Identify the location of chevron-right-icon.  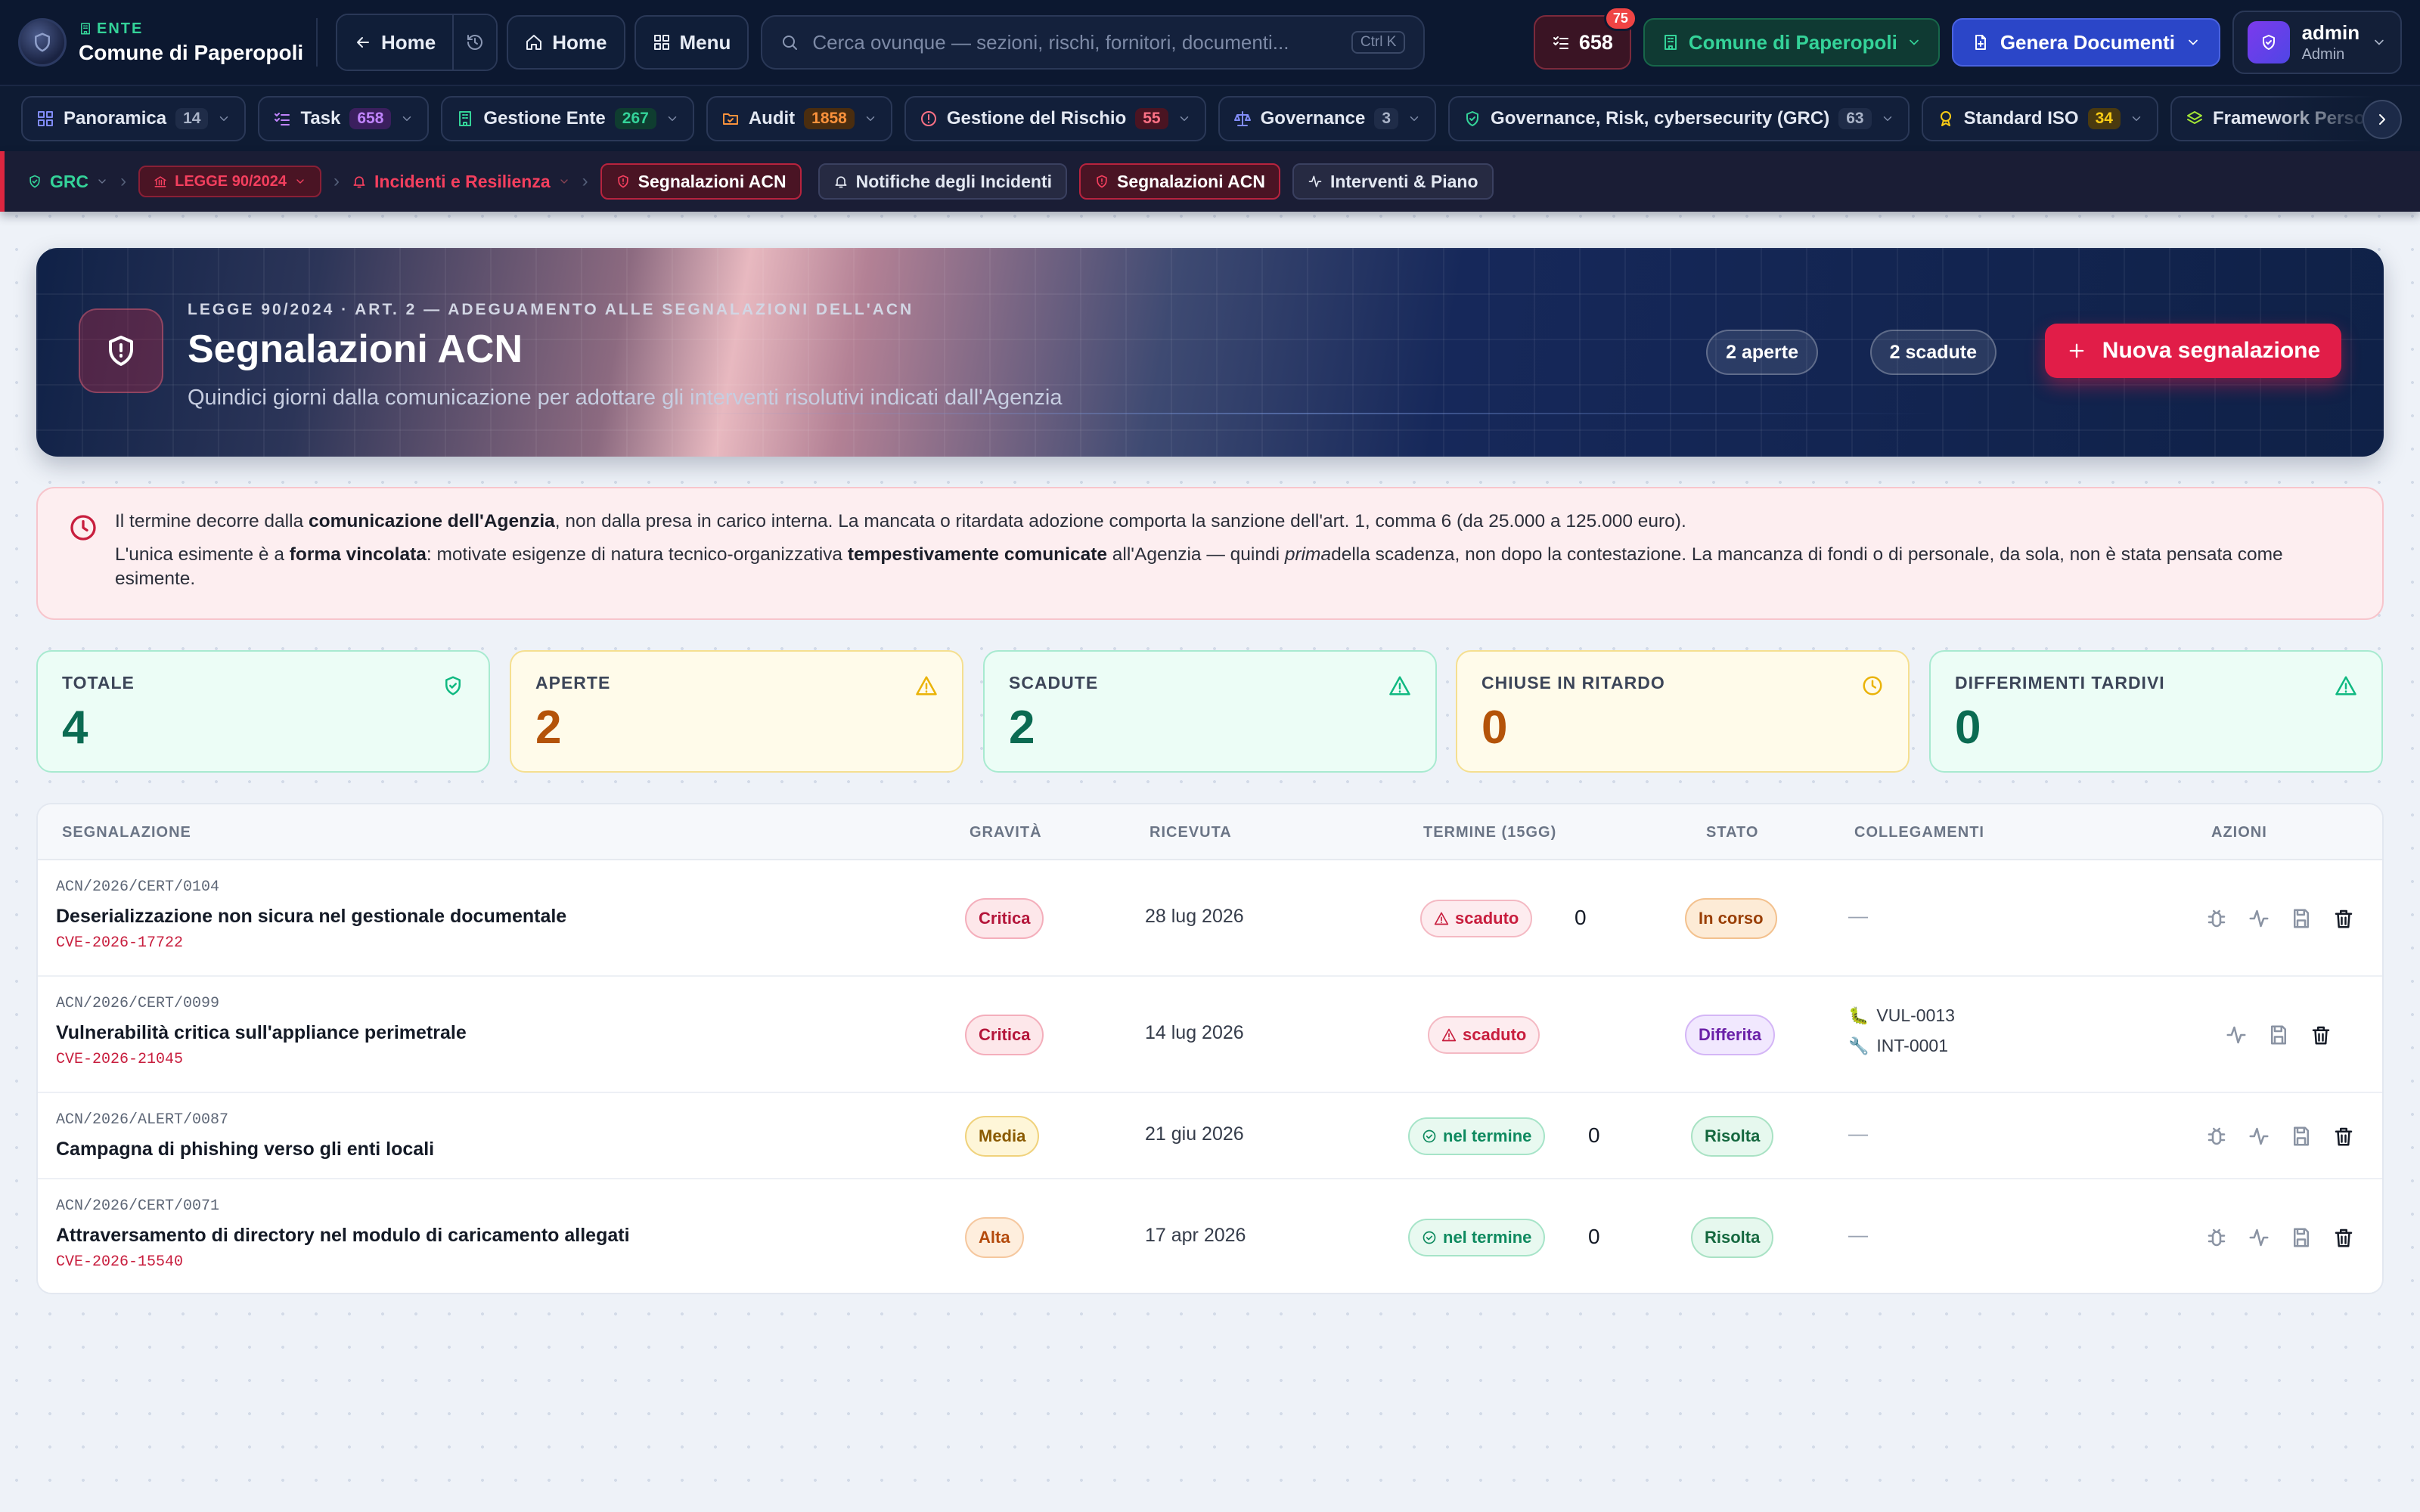
(2382, 119).